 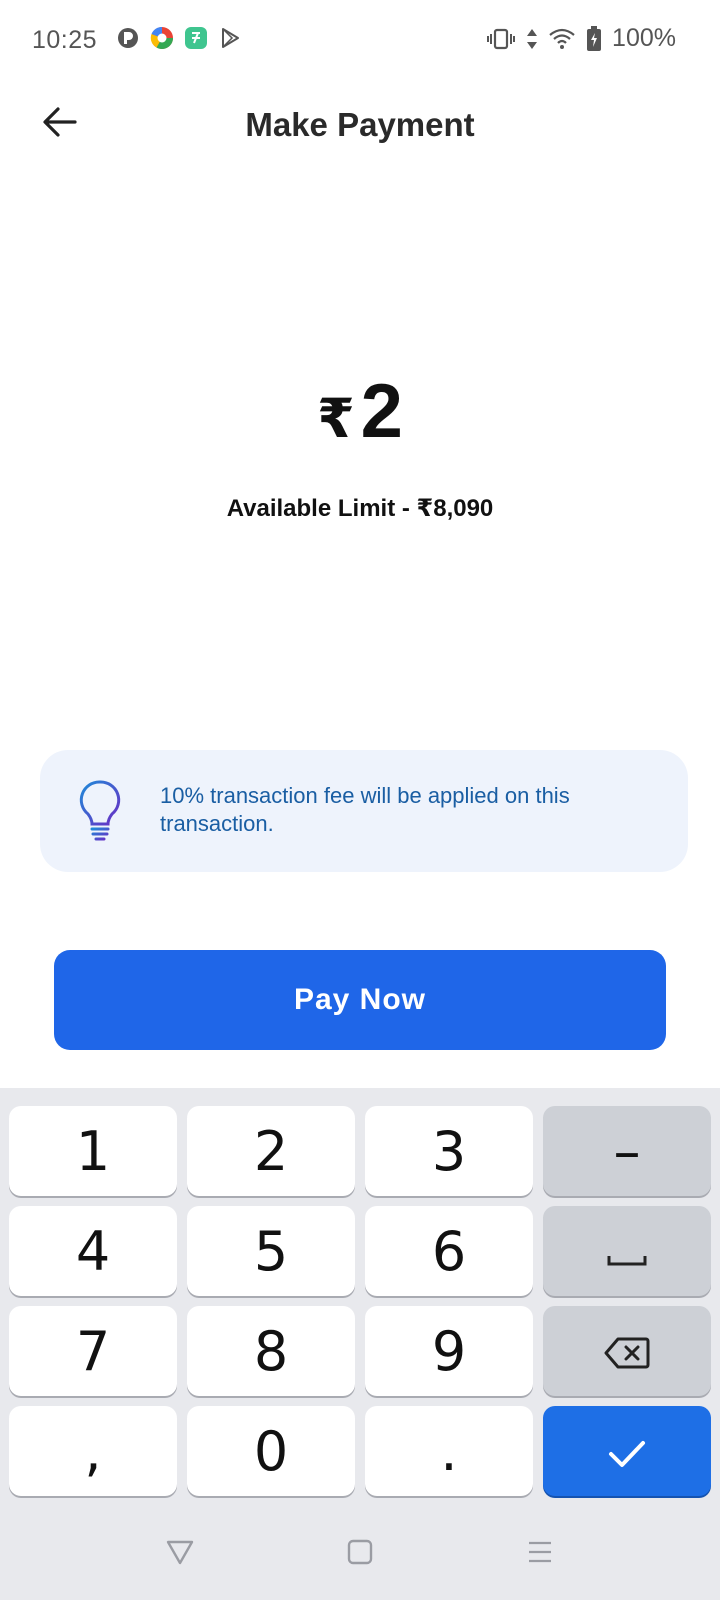 I want to click on nav-back-button, so click(x=180, y=1554).